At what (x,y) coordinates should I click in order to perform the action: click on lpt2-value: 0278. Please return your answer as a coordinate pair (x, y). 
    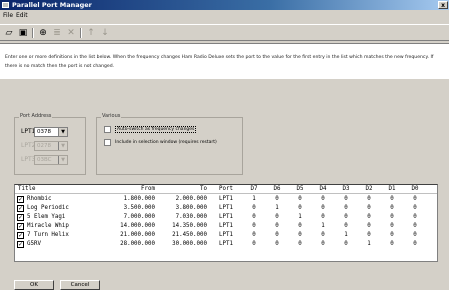
    Looking at the image, I should click on (44, 146).